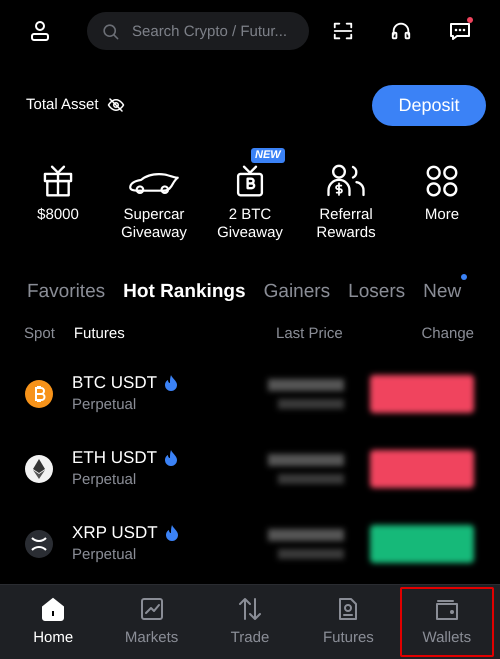 Image resolution: width=500 pixels, height=659 pixels. What do you see at coordinates (250, 215) in the screenshot?
I see `shortcut-label: 2 BTC` at bounding box center [250, 215].